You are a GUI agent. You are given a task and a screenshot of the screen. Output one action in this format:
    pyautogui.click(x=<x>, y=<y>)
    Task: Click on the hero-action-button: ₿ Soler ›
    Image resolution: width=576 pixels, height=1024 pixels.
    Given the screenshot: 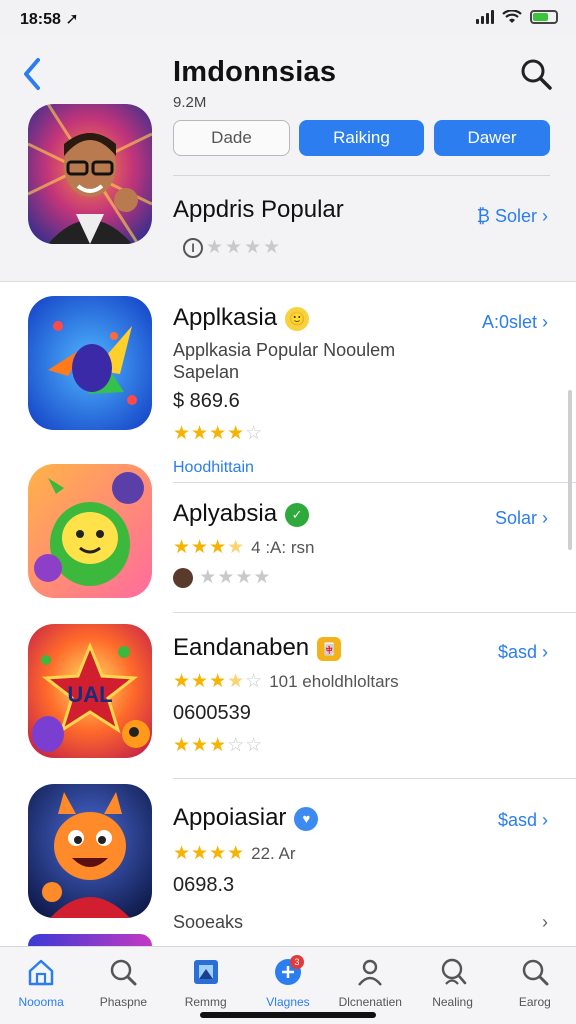 What is the action you would take?
    pyautogui.click(x=512, y=216)
    